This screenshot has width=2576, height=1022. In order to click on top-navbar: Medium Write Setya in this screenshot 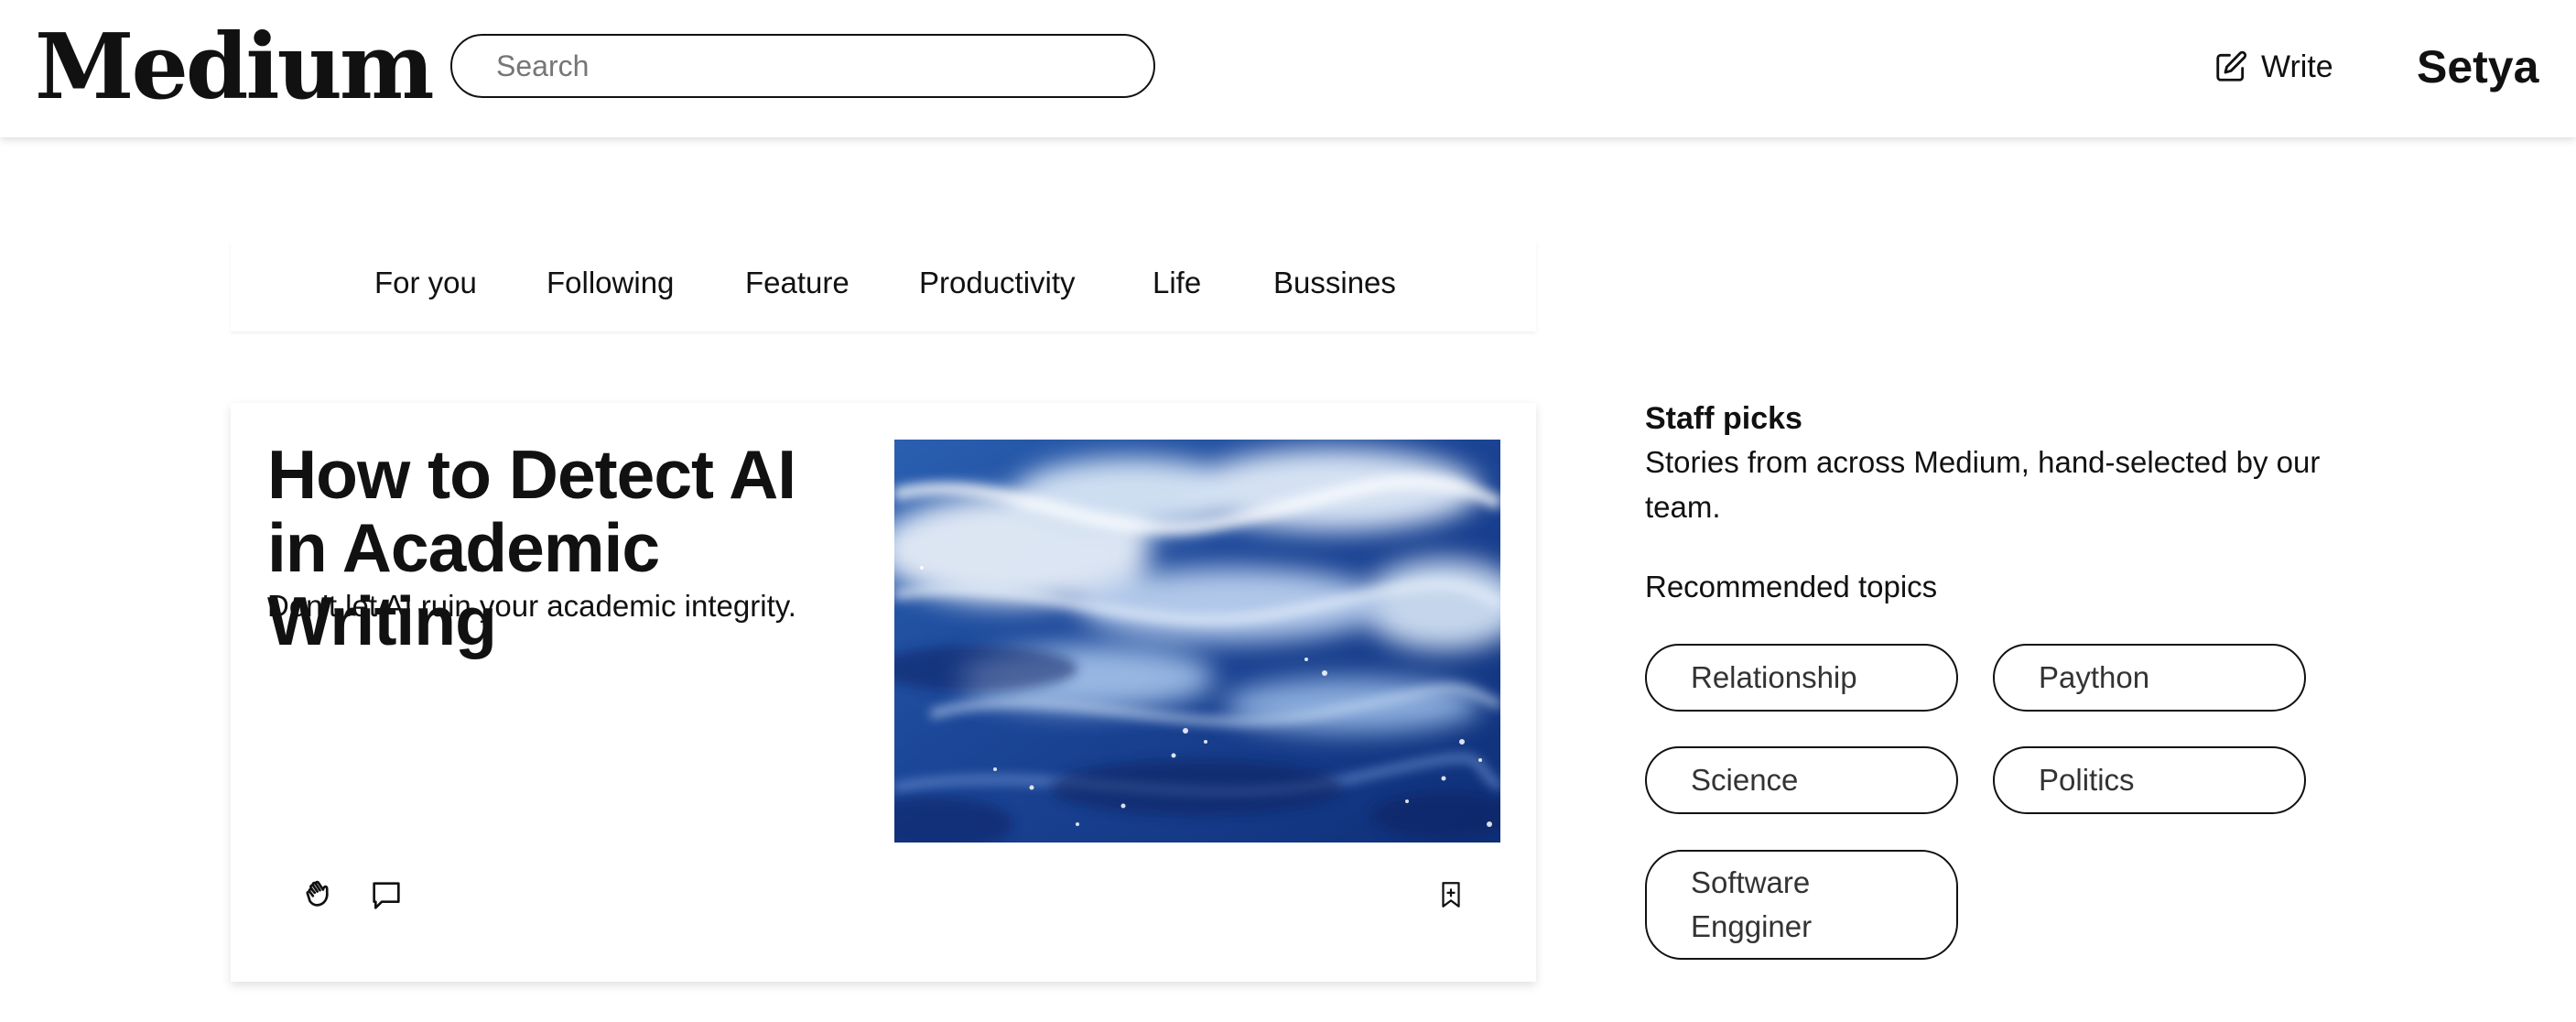, I will do `click(1288, 69)`.